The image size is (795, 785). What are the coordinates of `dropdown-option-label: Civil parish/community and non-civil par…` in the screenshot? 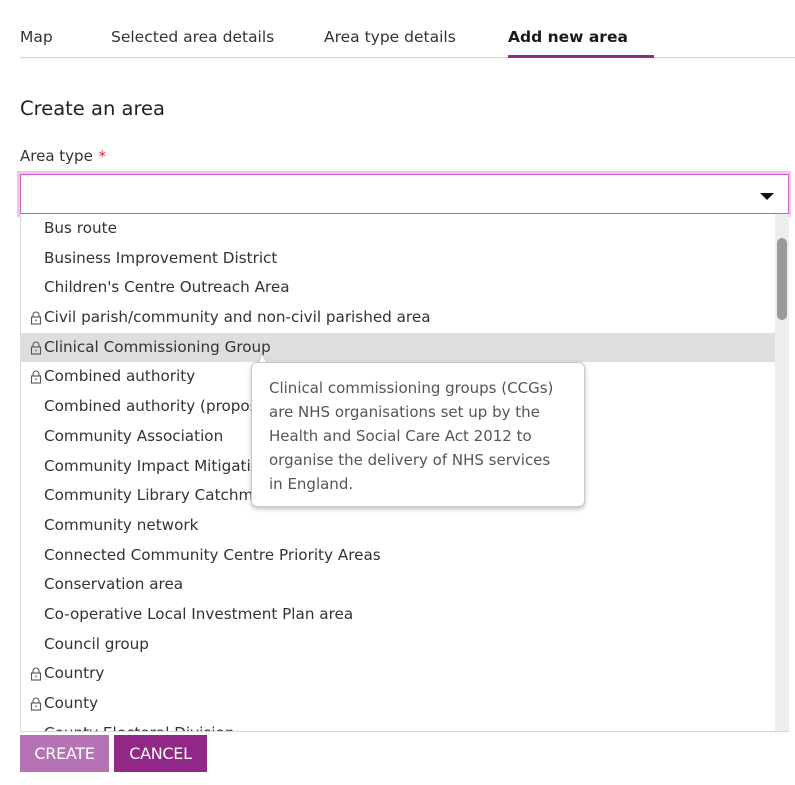 It's located at (237, 317).